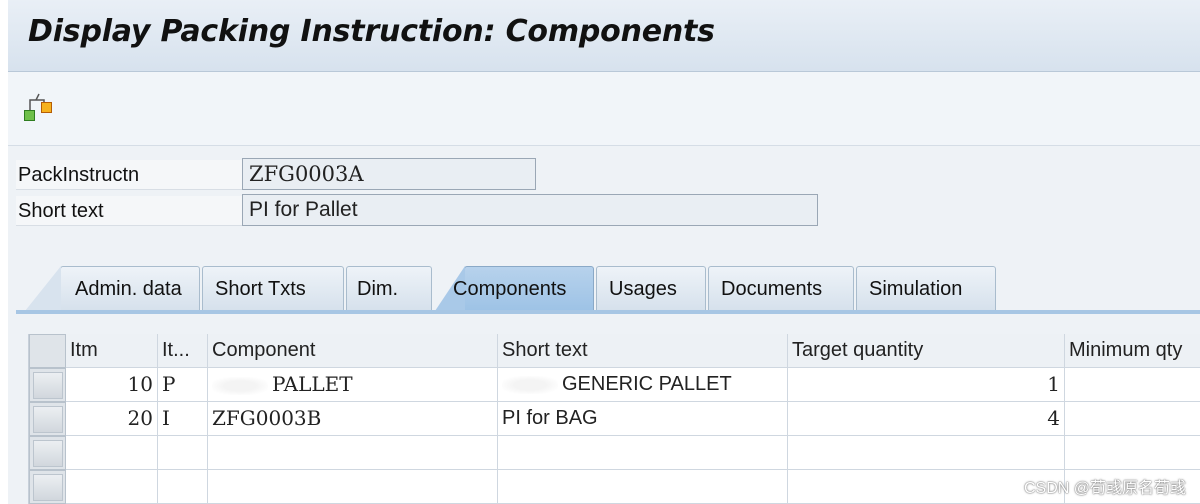  What do you see at coordinates (260, 289) in the screenshot?
I see `tab-label: Short Txts` at bounding box center [260, 289].